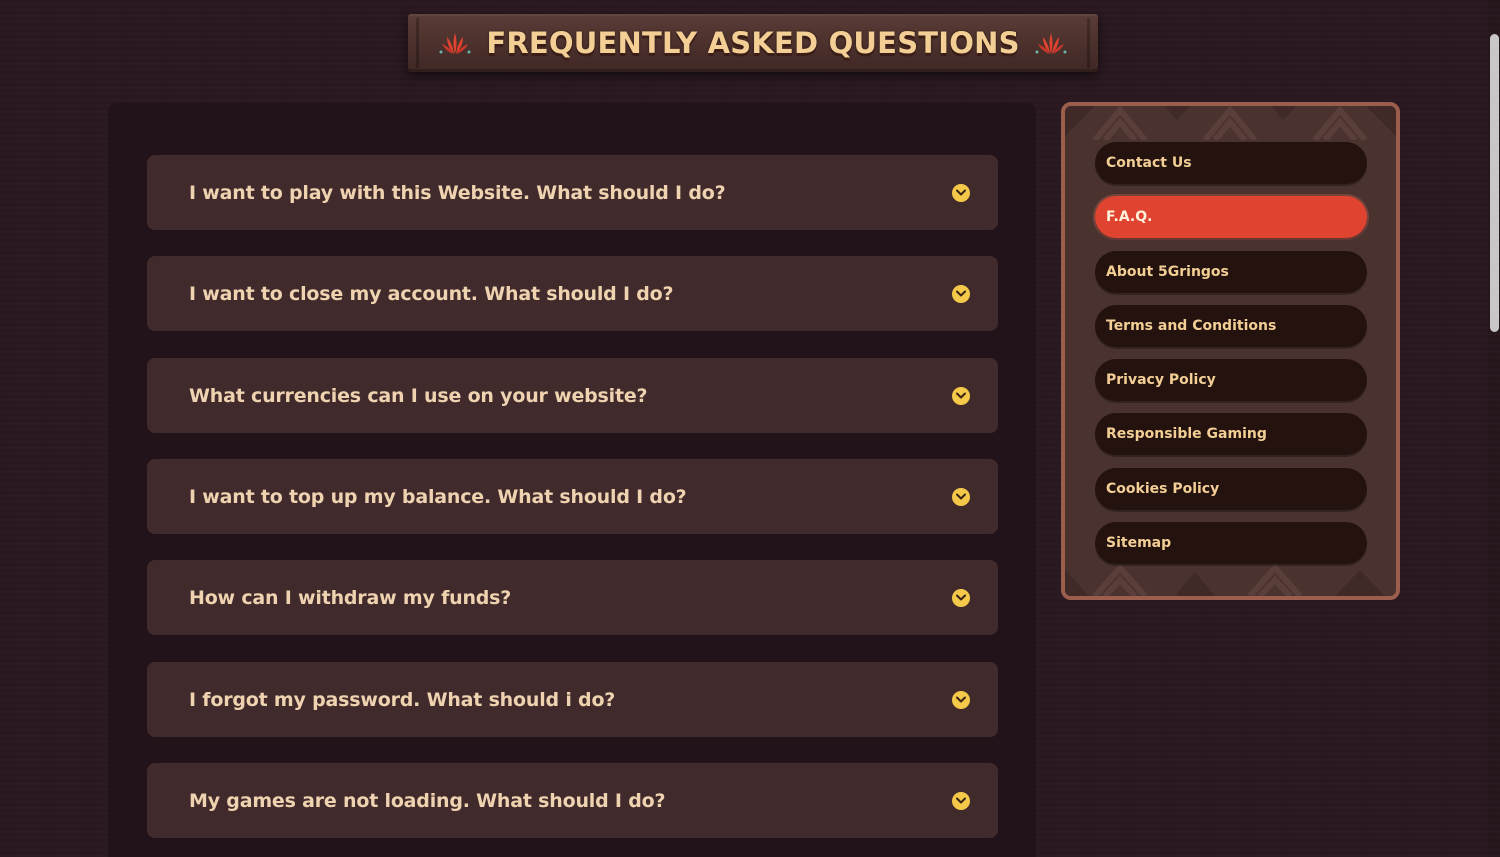  I want to click on scrollbar-thumb, so click(1494, 183).